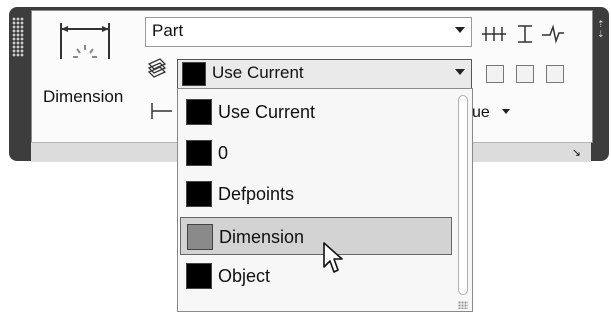  What do you see at coordinates (481, 112) in the screenshot?
I see `override-label-partial: ue` at bounding box center [481, 112].